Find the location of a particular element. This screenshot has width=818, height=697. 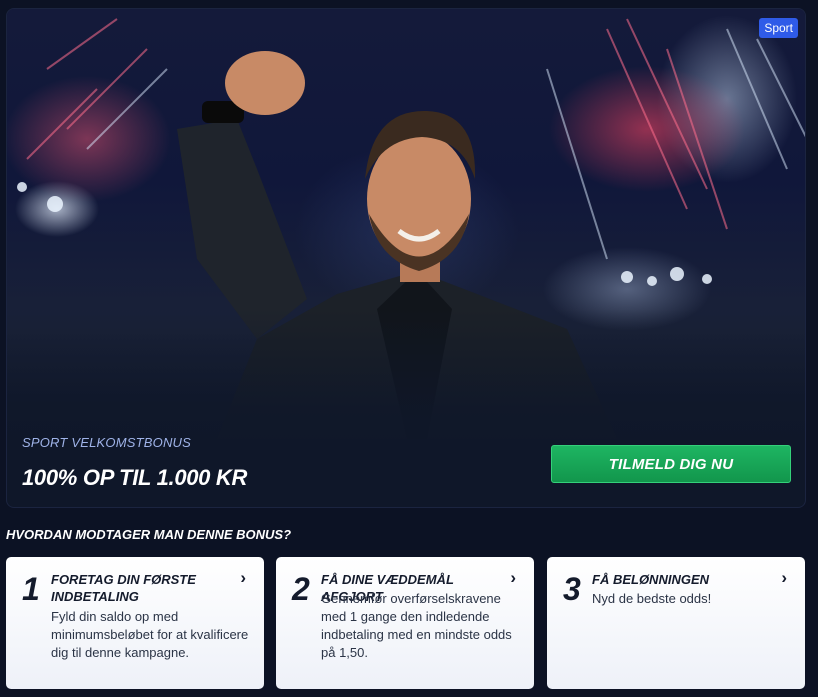

step-card-3: 3 FÅ BELØNNINGEN Nyd de bedste odds! › is located at coordinates (676, 623).